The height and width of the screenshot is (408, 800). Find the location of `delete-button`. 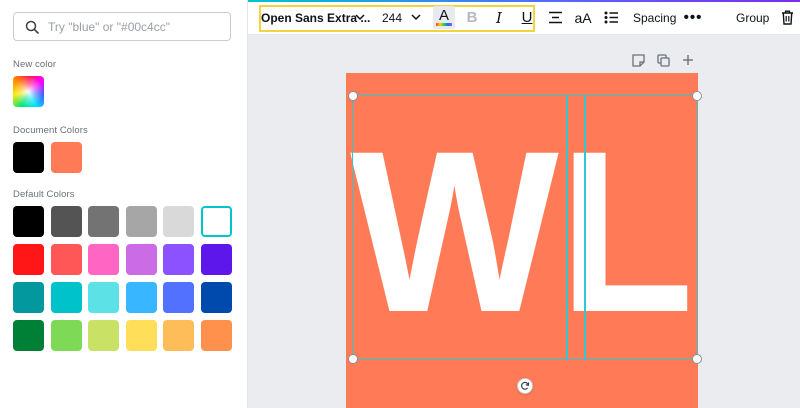

delete-button is located at coordinates (787, 17).